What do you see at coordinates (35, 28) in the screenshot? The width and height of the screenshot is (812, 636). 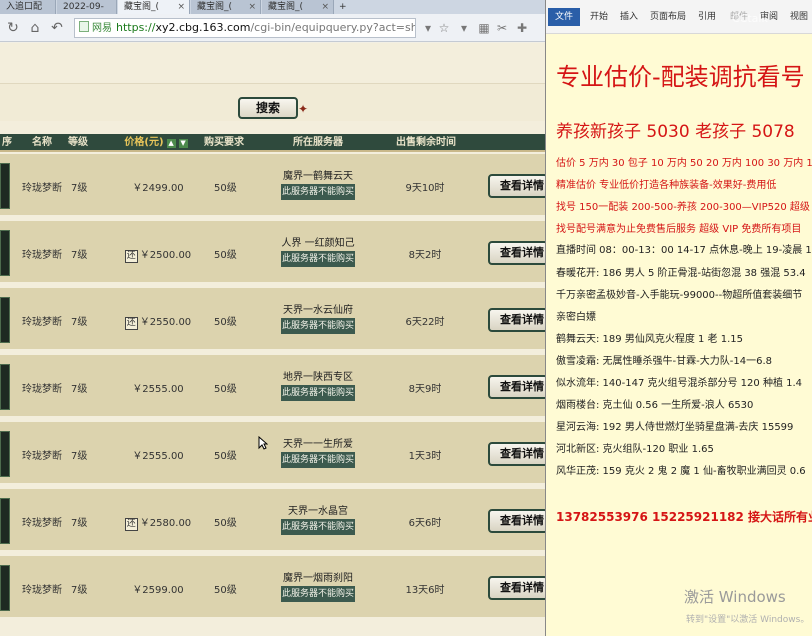 I see `home-icon: ⌂` at bounding box center [35, 28].